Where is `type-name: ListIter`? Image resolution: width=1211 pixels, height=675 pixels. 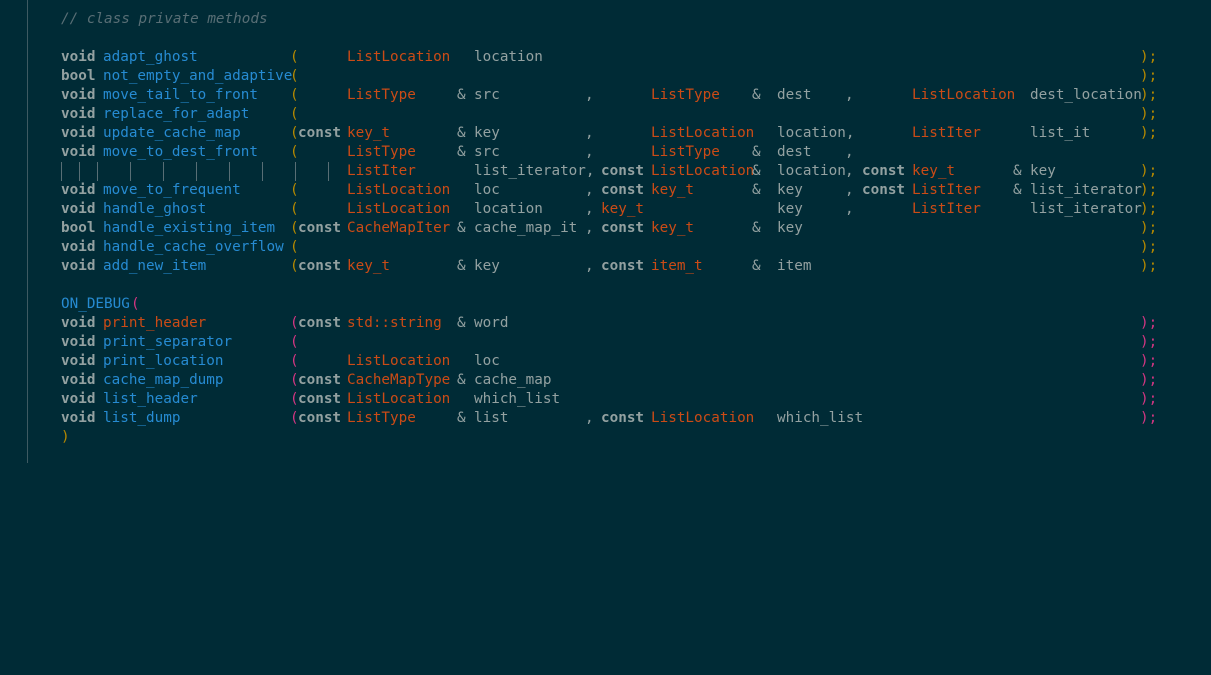
type-name: ListIter is located at coordinates (946, 190).